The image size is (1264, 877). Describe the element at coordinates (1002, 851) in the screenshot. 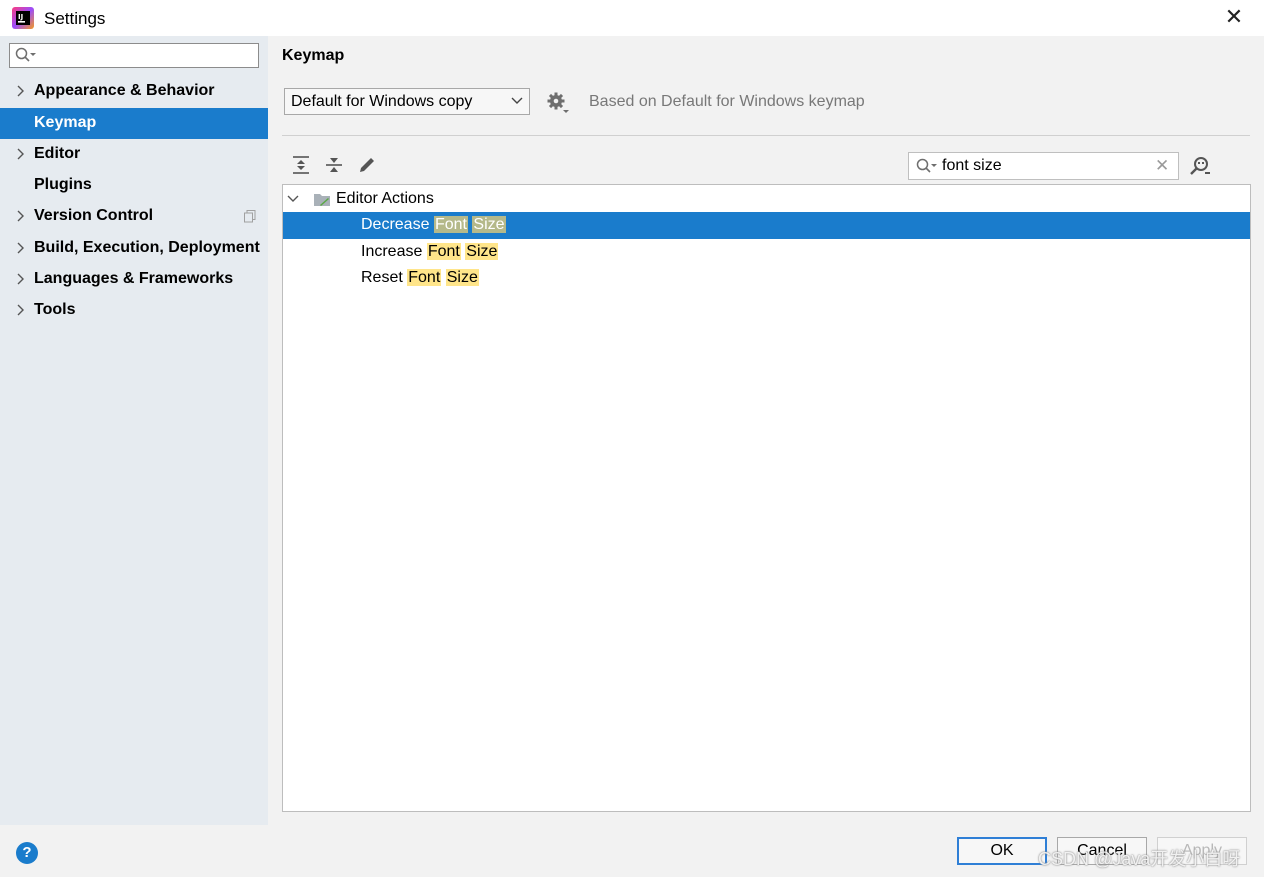

I see `ok-button: OK` at that location.